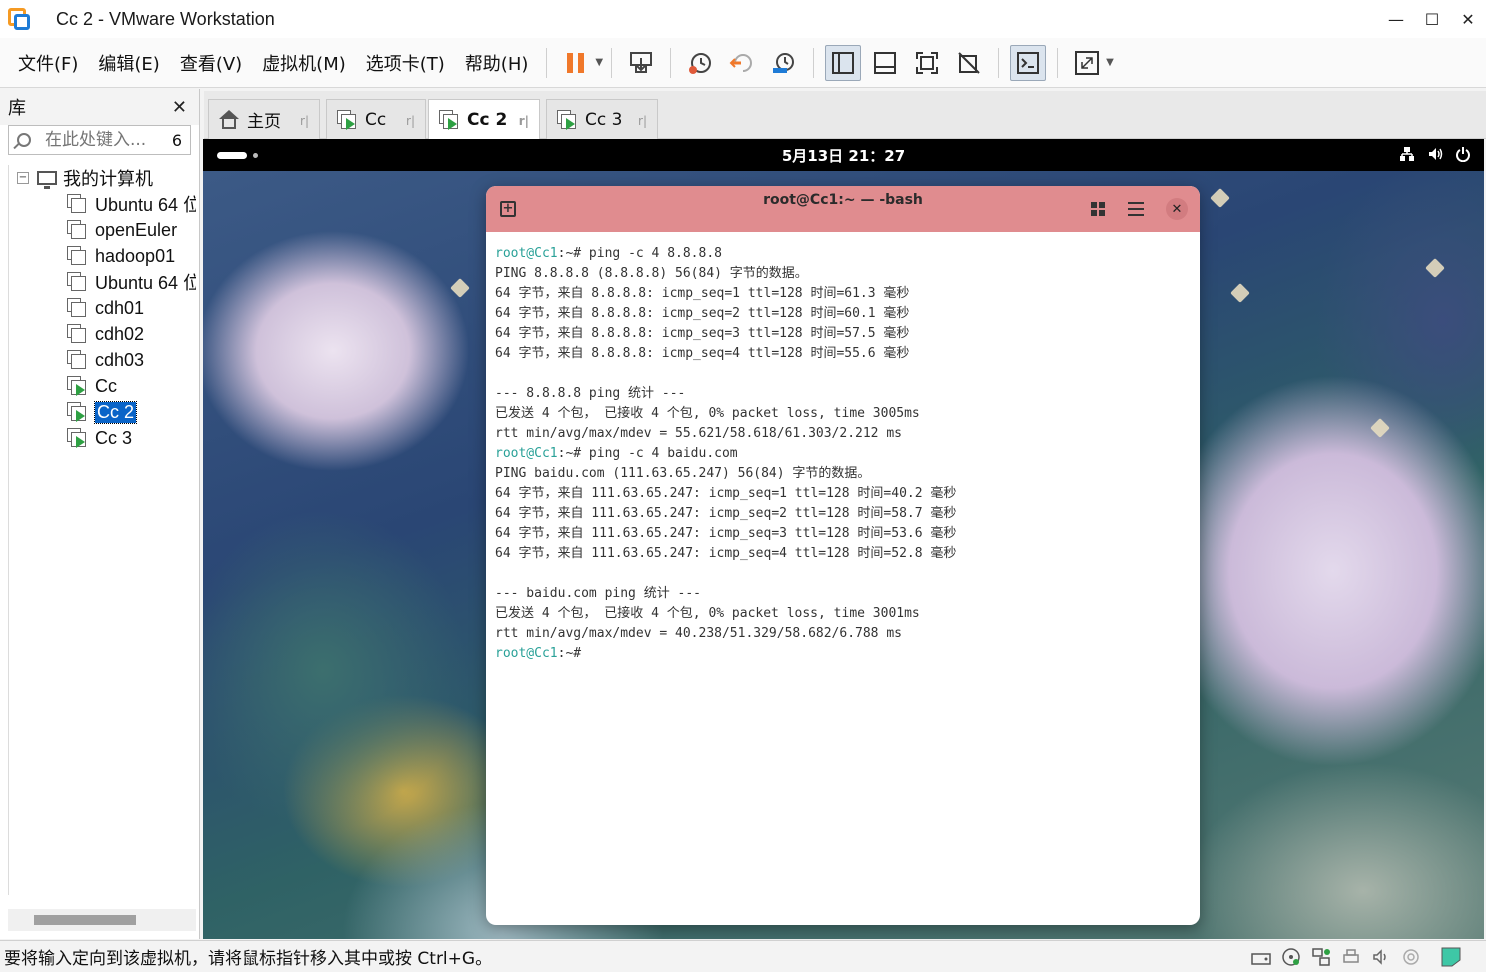 Image resolution: width=1486 pixels, height=972 pixels. I want to click on tree-item: Cc 3, so click(102, 438).